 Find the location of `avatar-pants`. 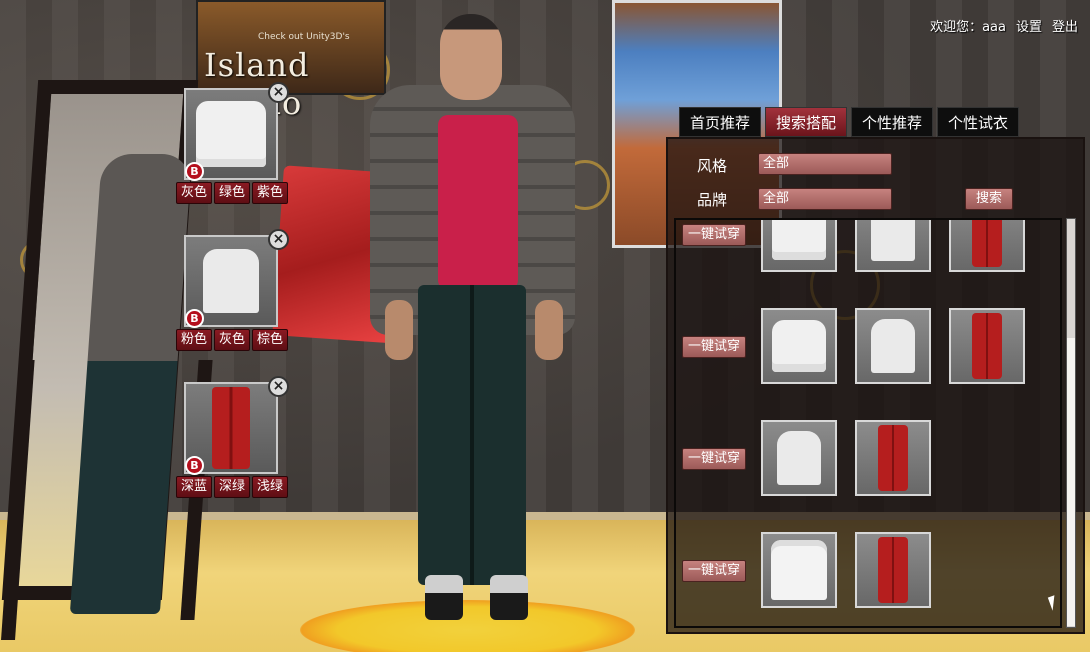

avatar-pants is located at coordinates (472, 435).